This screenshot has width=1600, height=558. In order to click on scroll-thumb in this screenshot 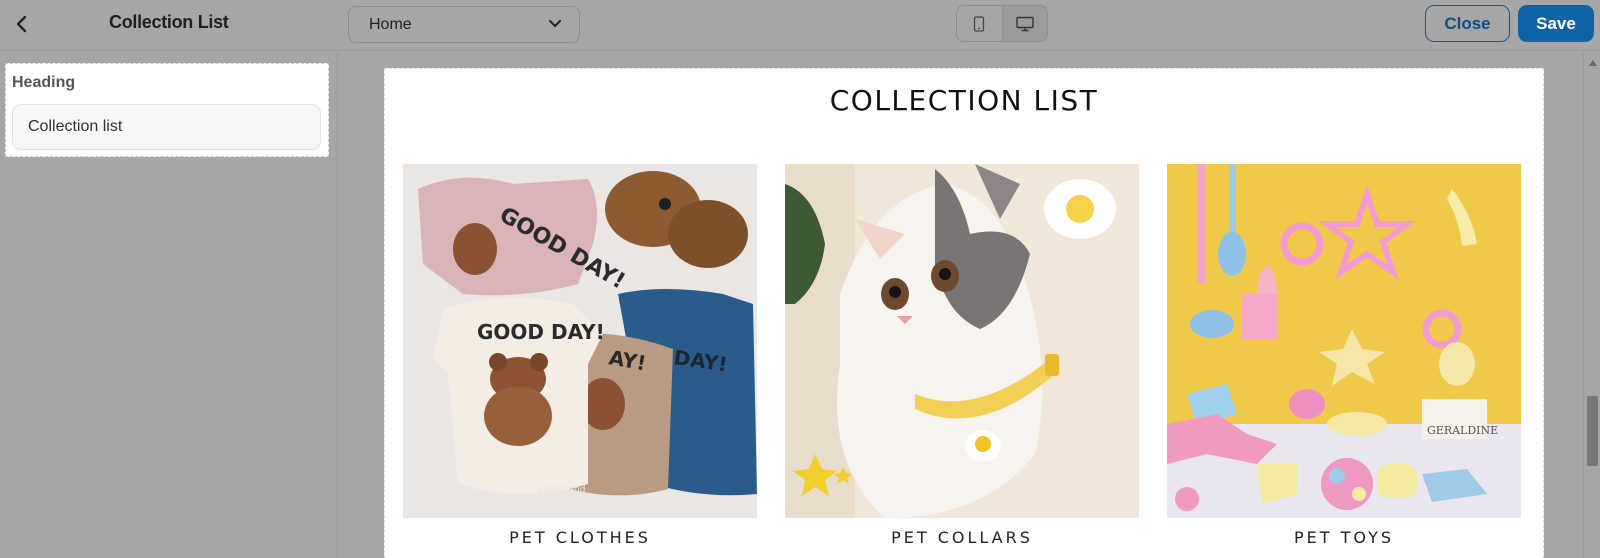, I will do `click(1592, 431)`.